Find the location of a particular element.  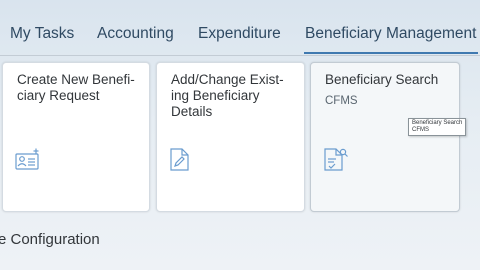

tab-accounting: Accounting is located at coordinates (135, 34).